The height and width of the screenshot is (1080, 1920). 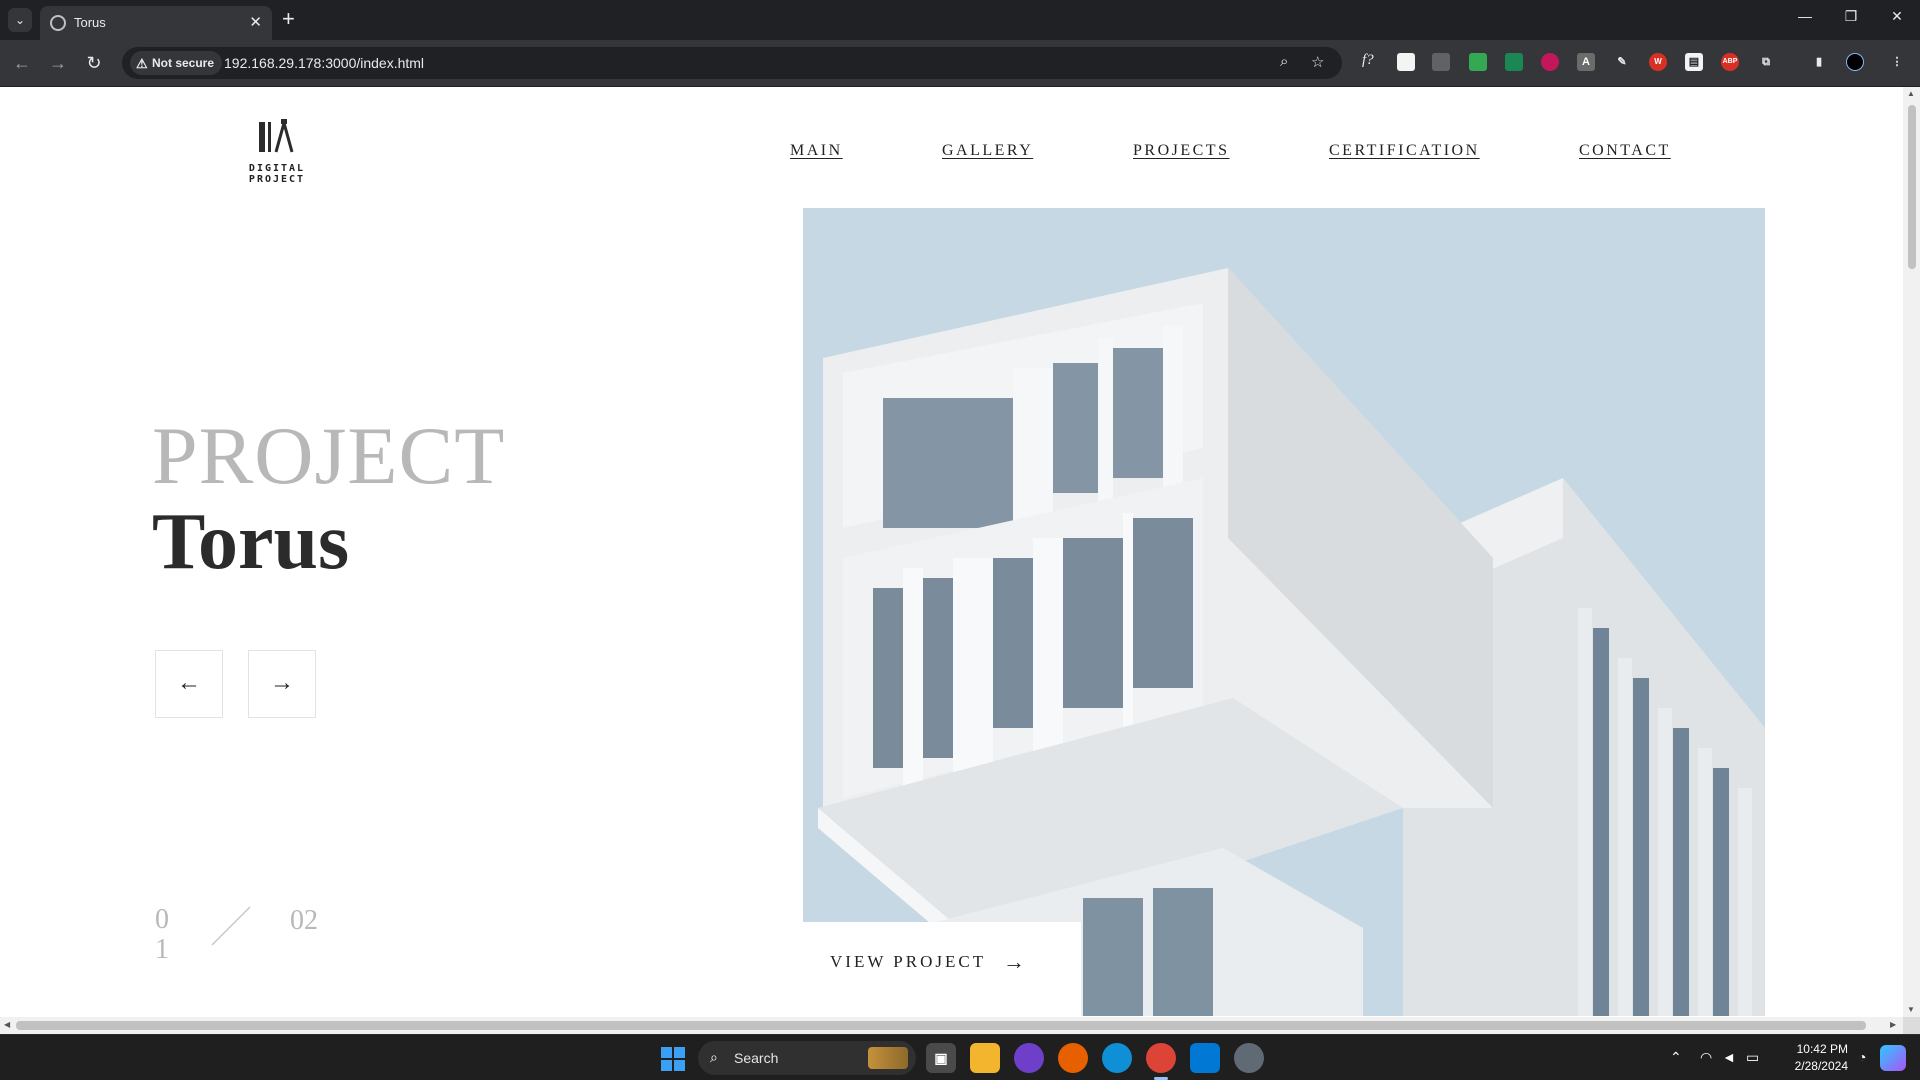 I want to click on warning-icon: ⚠, so click(x=142, y=63).